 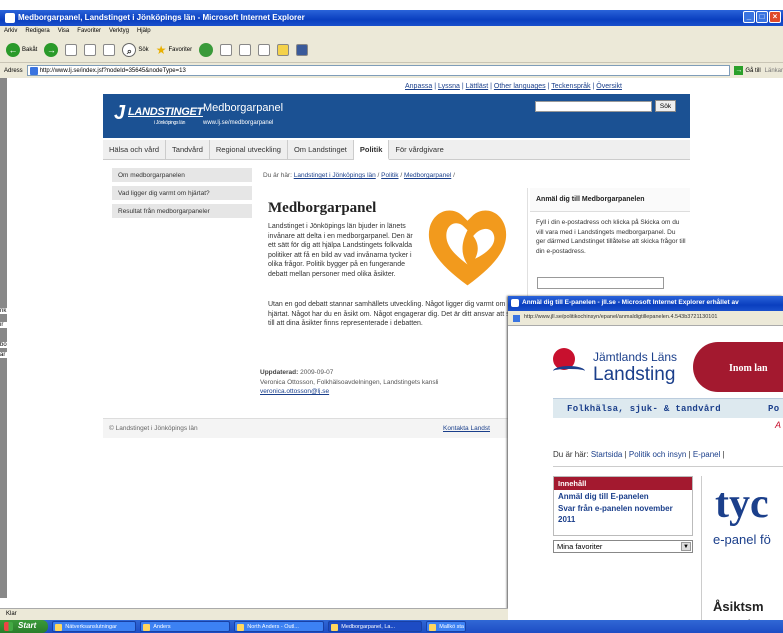 I want to click on jll-logo: Jämtlands Läns Landsting, so click(x=623, y=368).